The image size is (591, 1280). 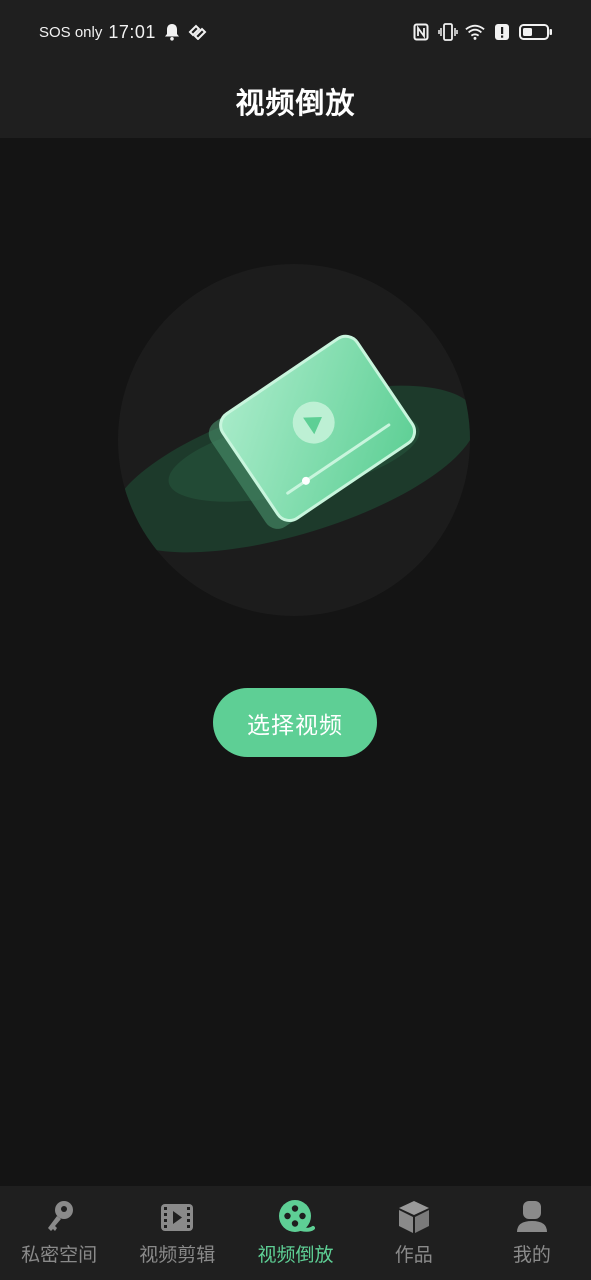 What do you see at coordinates (414, 1217) in the screenshot?
I see `cube-icon` at bounding box center [414, 1217].